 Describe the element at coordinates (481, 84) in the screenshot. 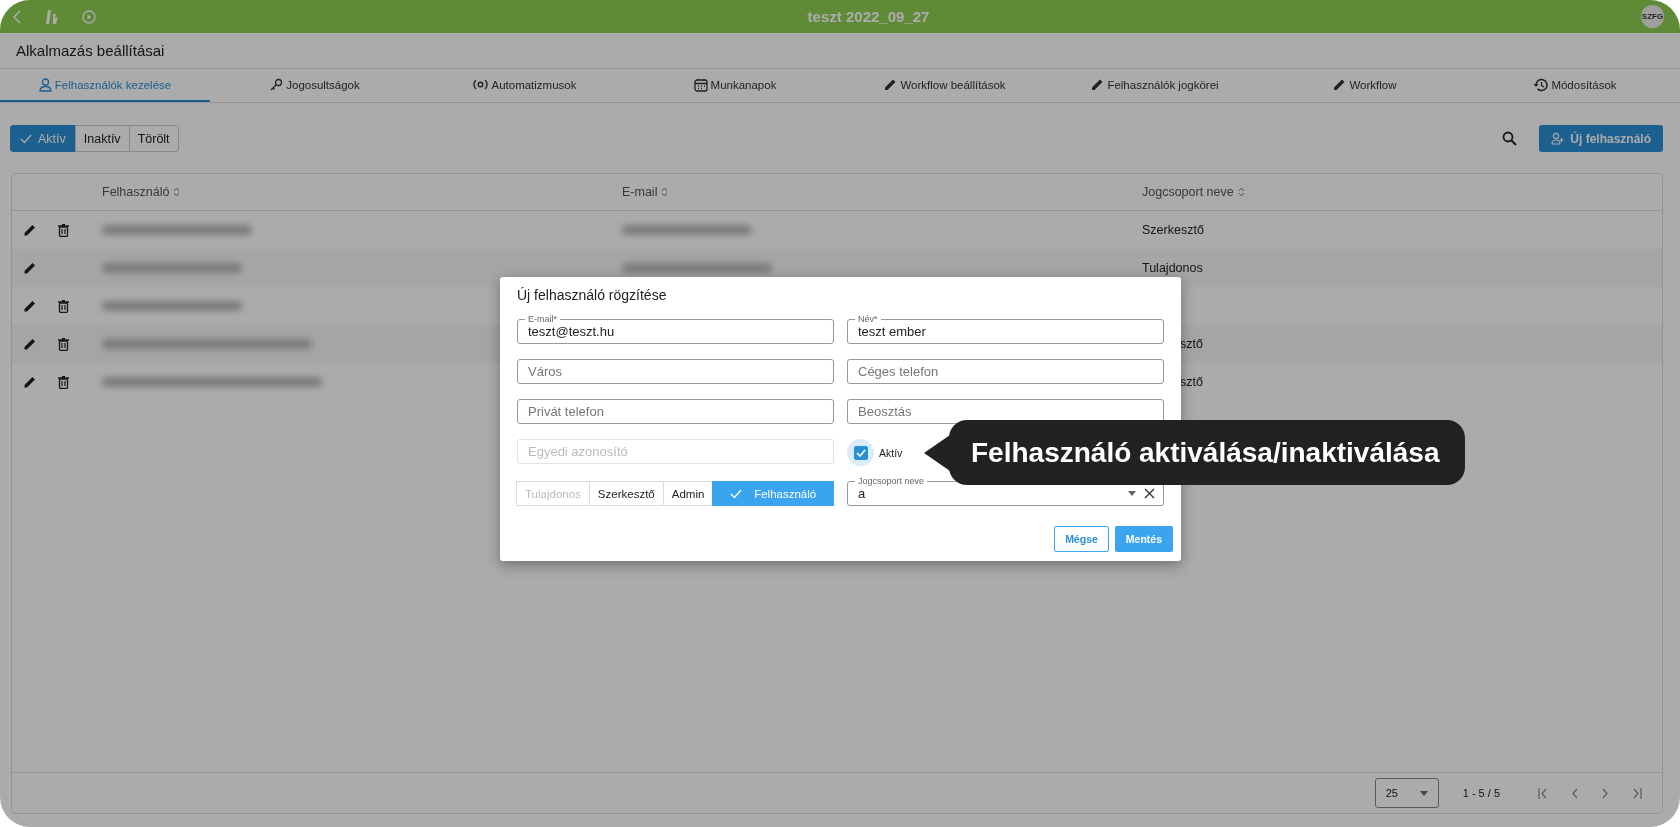

I see `cycle-icon` at that location.